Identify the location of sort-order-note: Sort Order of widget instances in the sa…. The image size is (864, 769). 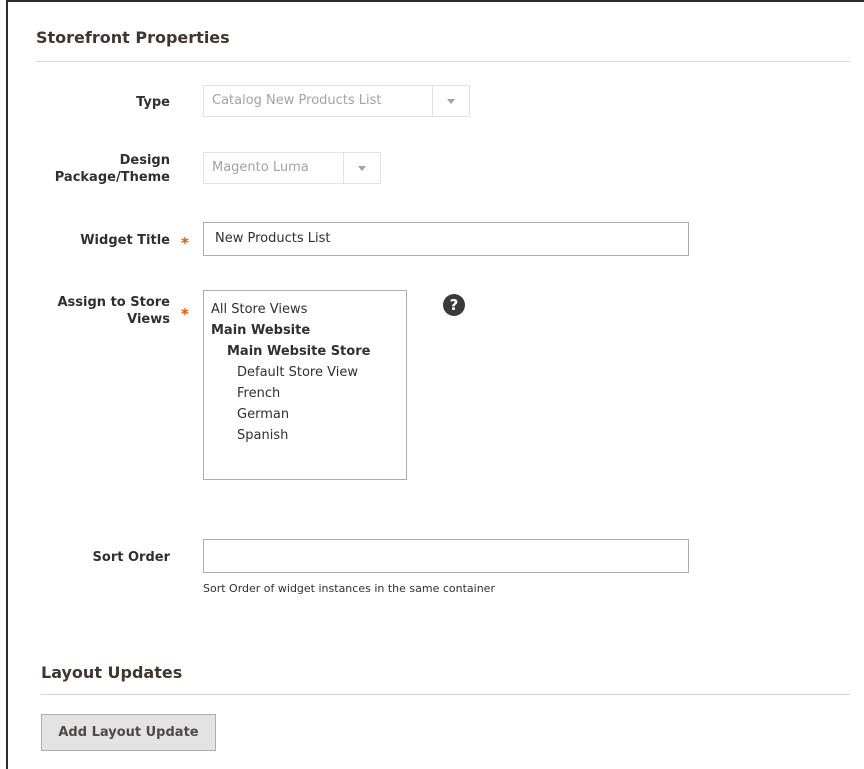
(349, 588).